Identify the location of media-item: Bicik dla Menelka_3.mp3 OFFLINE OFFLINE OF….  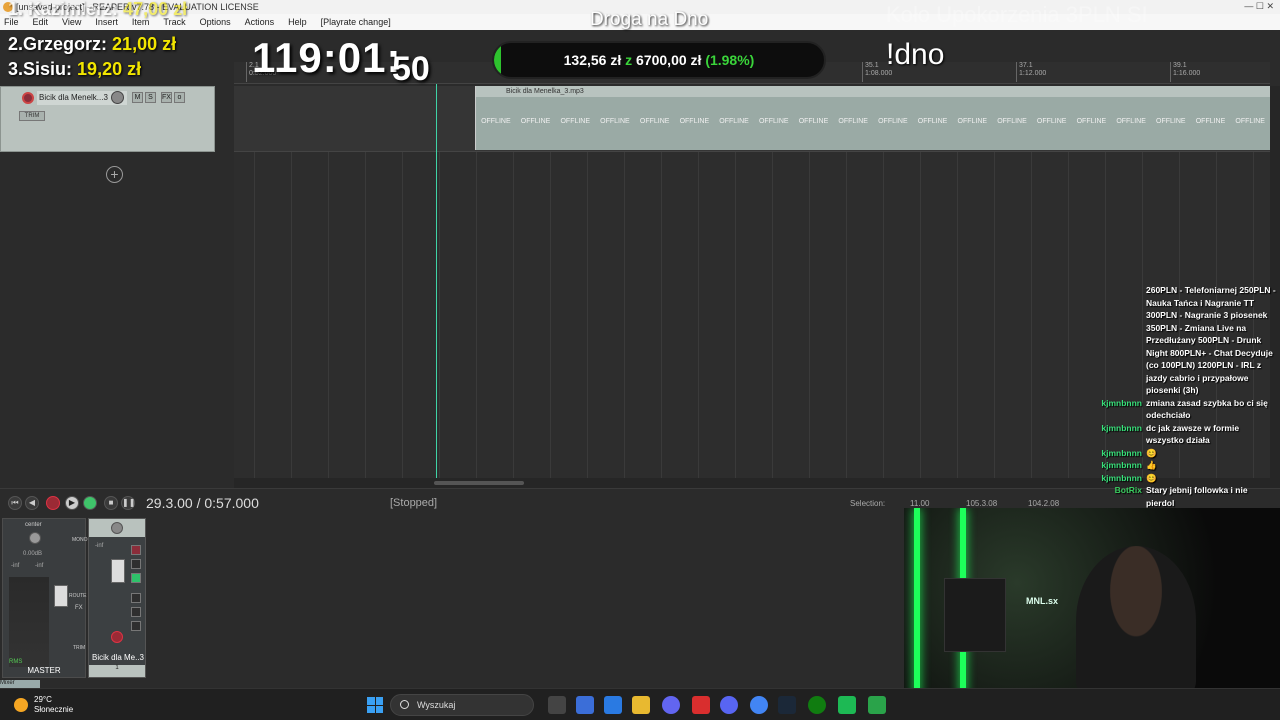
(872, 118).